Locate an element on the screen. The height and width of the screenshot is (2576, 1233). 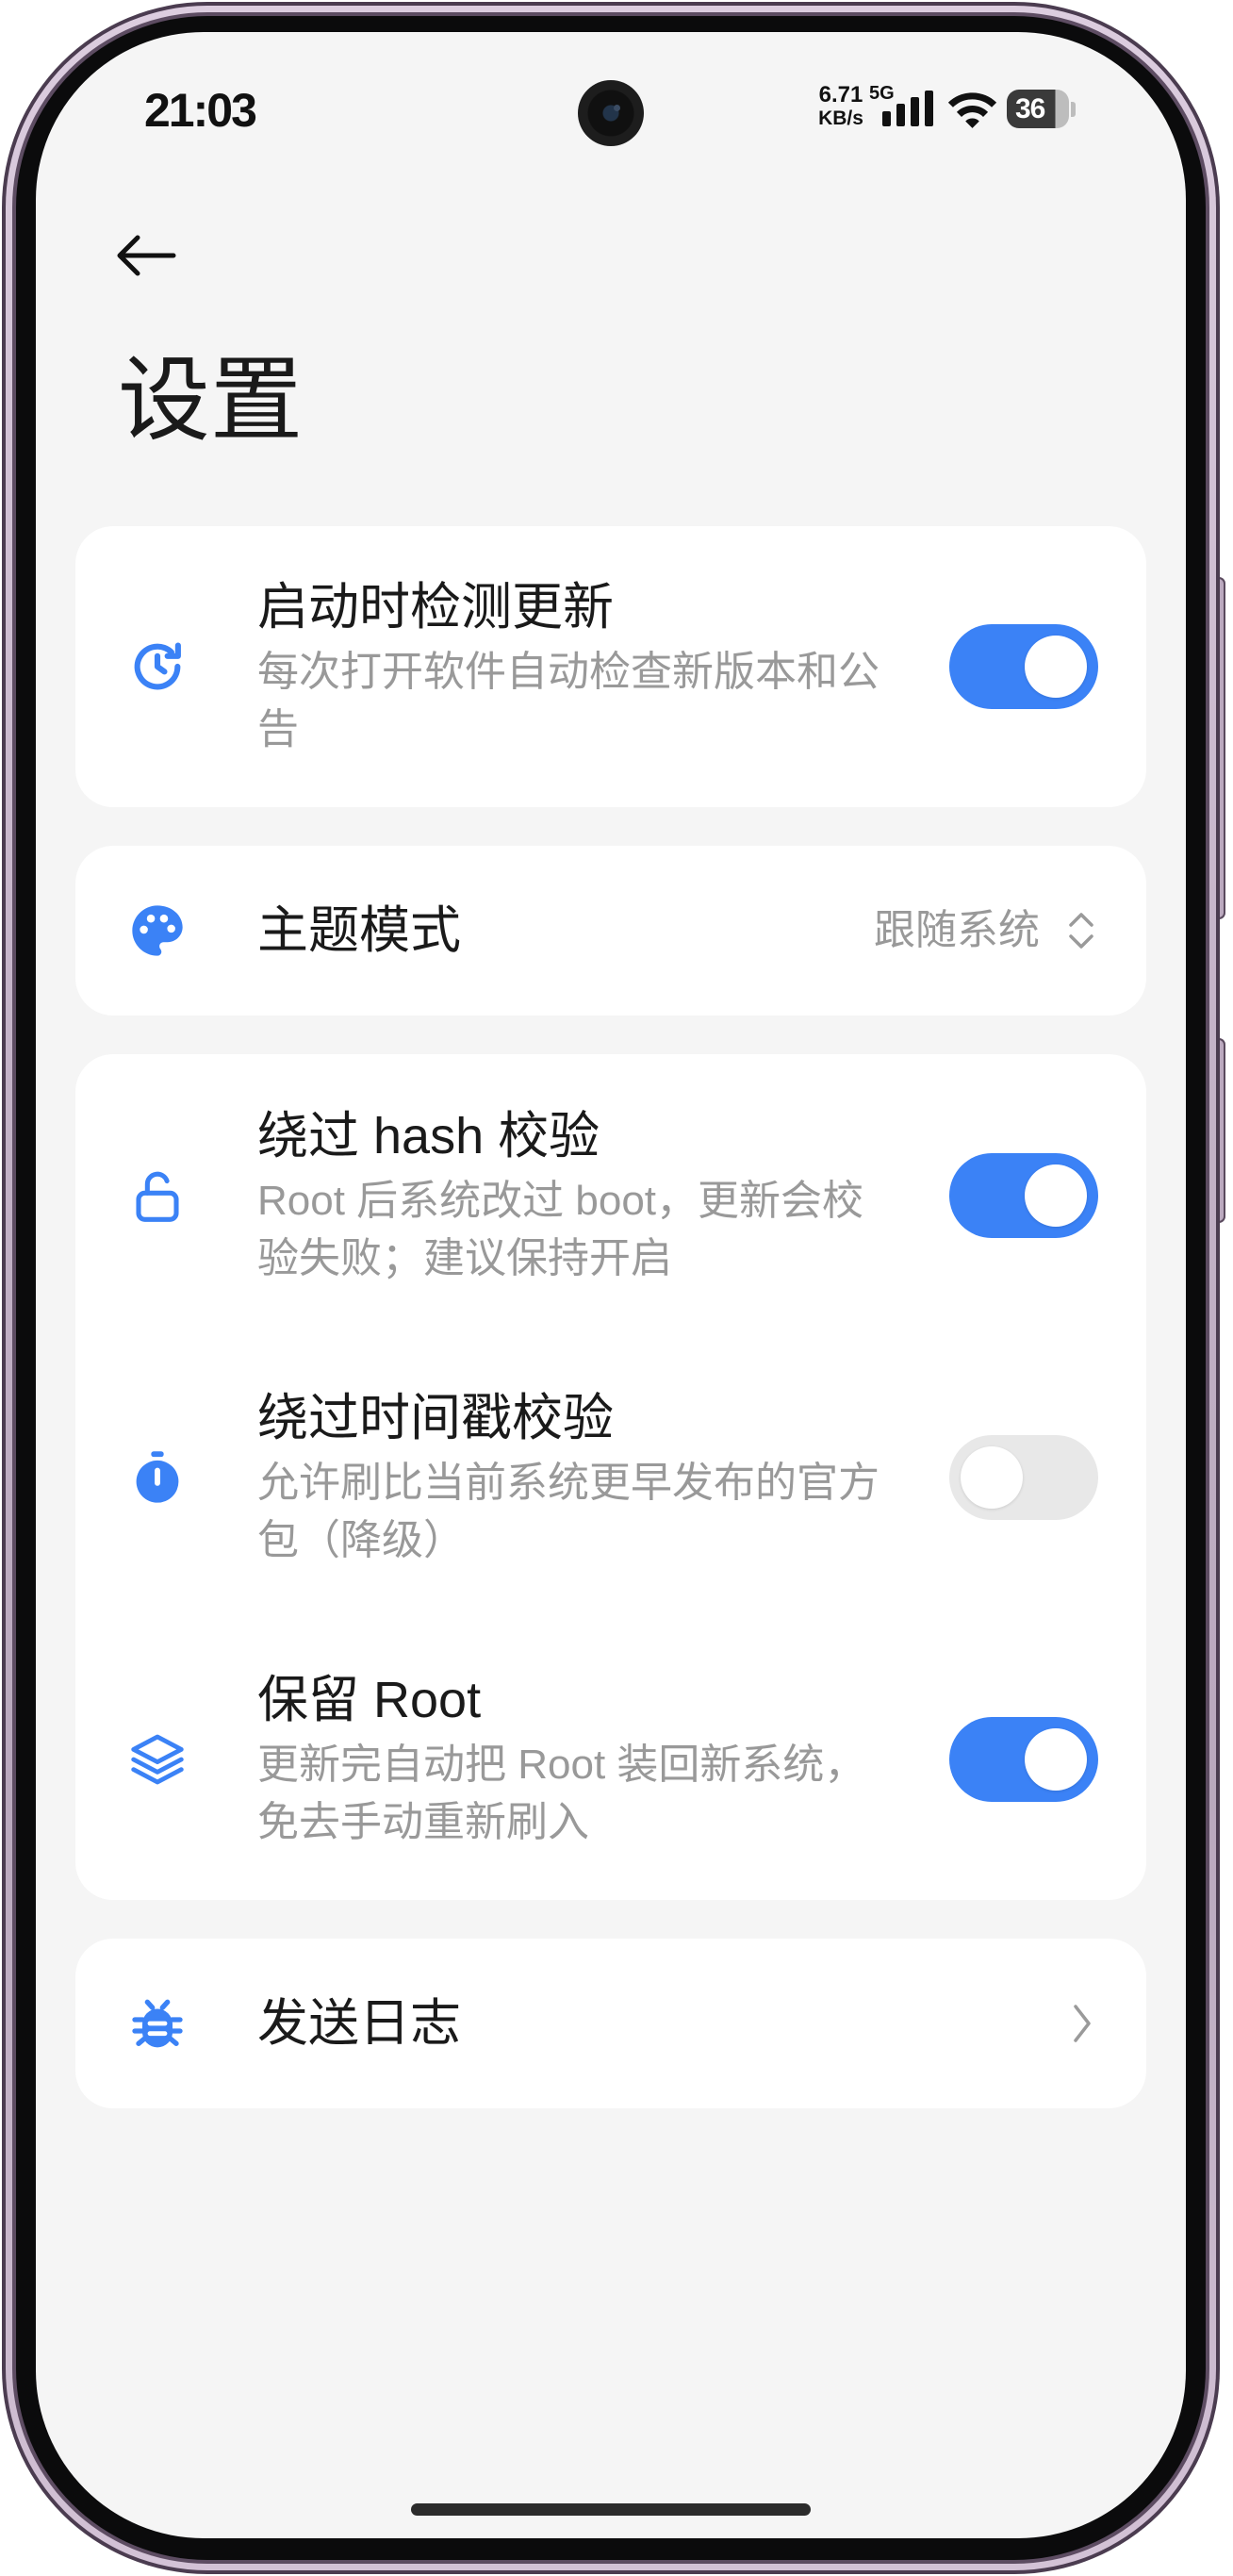
setting-text: 启动时检测更新 每次打开软件自动检查新版本和公告 is located at coordinates (577, 666).